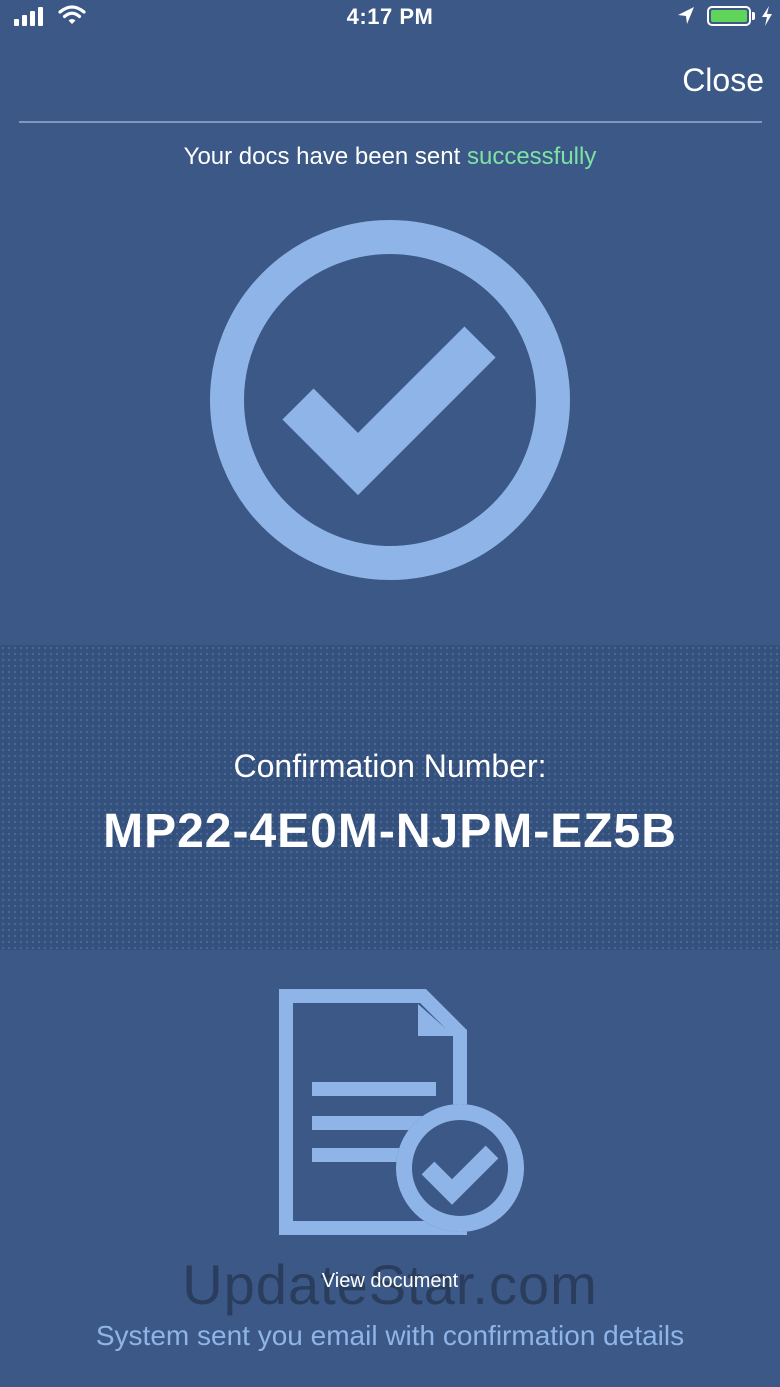 The height and width of the screenshot is (1387, 780). What do you see at coordinates (390, 831) in the screenshot?
I see `confirmation-number: MP22-4E0M-NJPM-EZ5B` at bounding box center [390, 831].